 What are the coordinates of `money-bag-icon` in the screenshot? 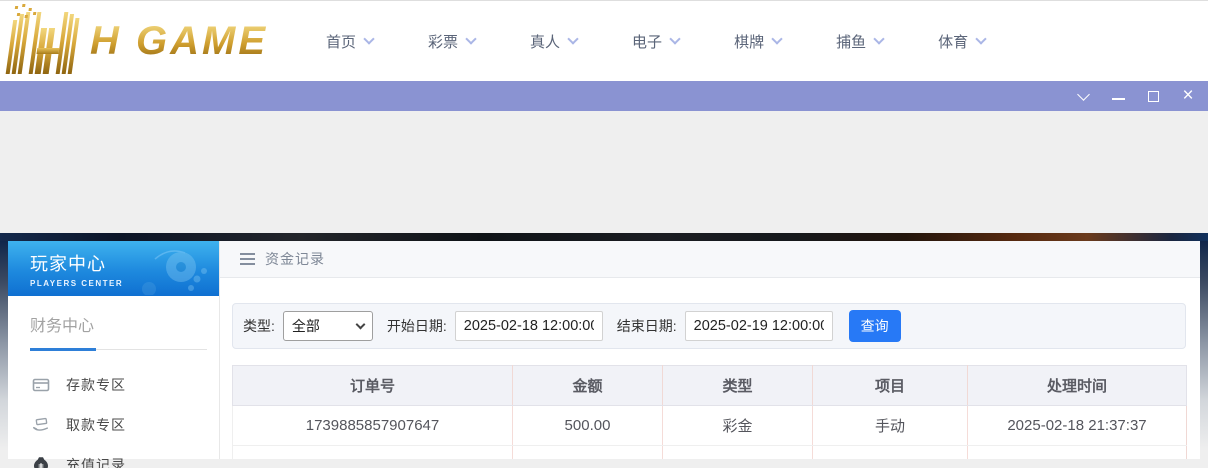 It's located at (41, 462).